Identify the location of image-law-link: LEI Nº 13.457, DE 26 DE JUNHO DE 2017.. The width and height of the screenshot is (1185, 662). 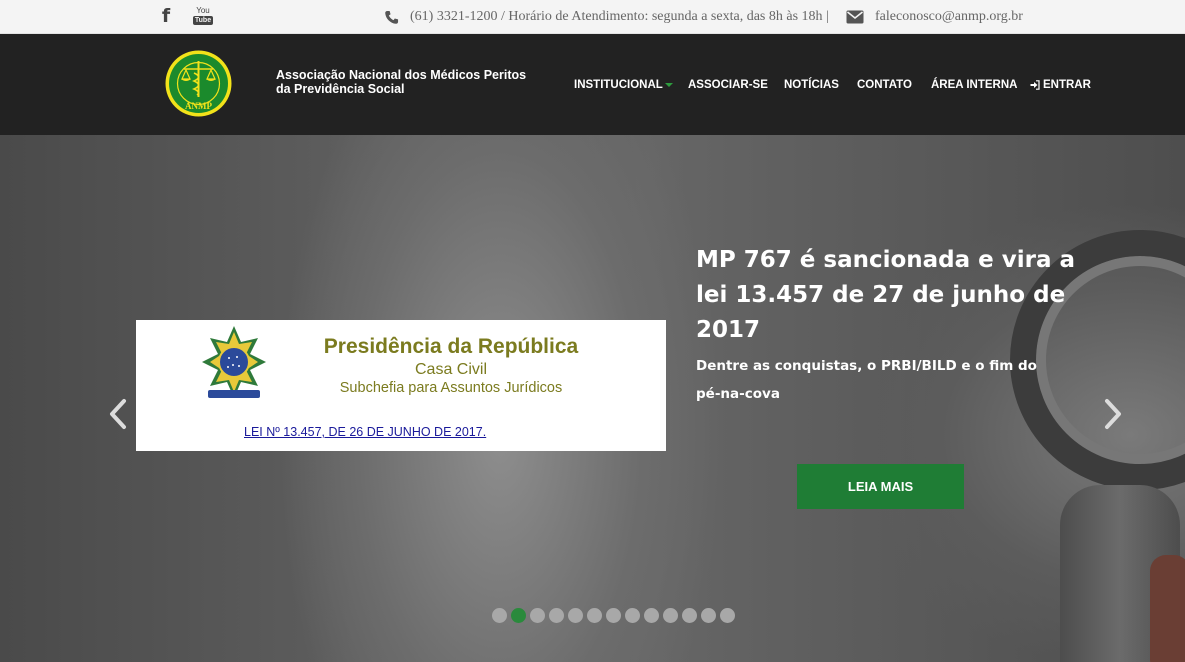
(365, 432).